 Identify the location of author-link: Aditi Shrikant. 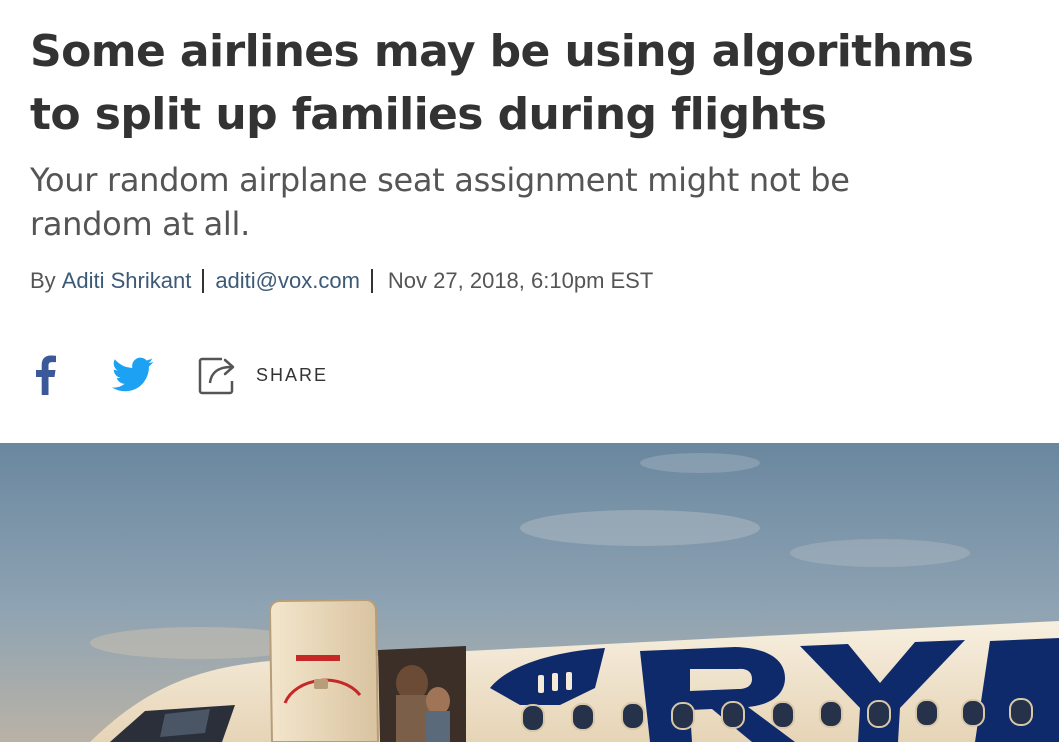
(127, 281).